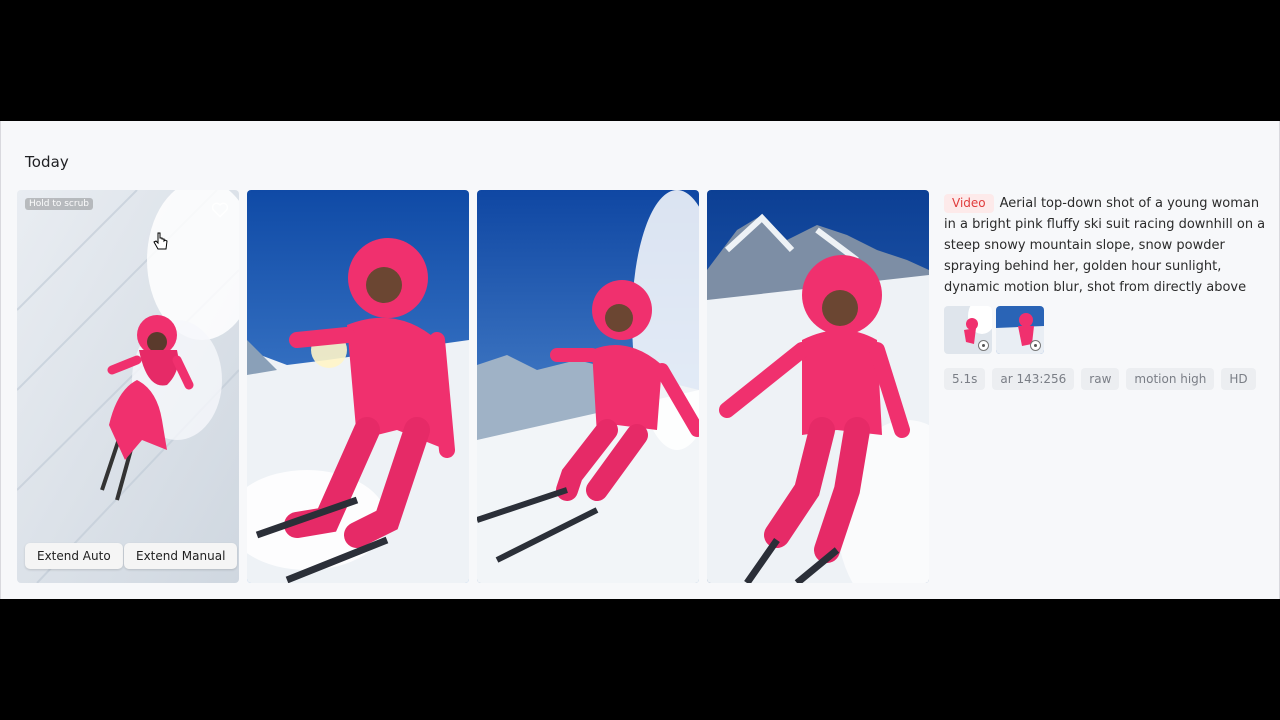 The image size is (1280, 720). What do you see at coordinates (74, 556) in the screenshot?
I see `extend-auto-button: Extend Auto` at bounding box center [74, 556].